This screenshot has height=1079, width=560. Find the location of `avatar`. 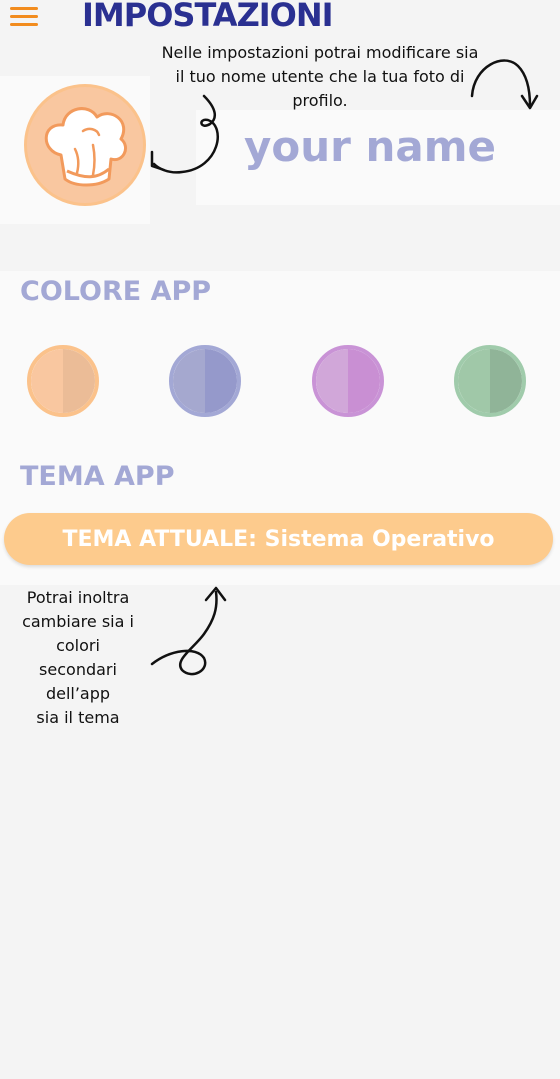

avatar is located at coordinates (85, 145).